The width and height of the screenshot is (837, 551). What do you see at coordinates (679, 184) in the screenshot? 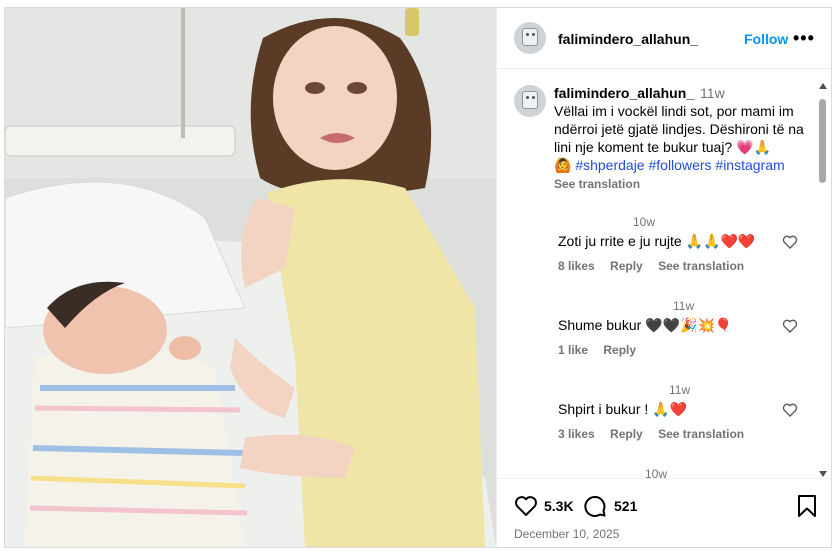
I see `caption-see-translation: See translation` at bounding box center [679, 184].